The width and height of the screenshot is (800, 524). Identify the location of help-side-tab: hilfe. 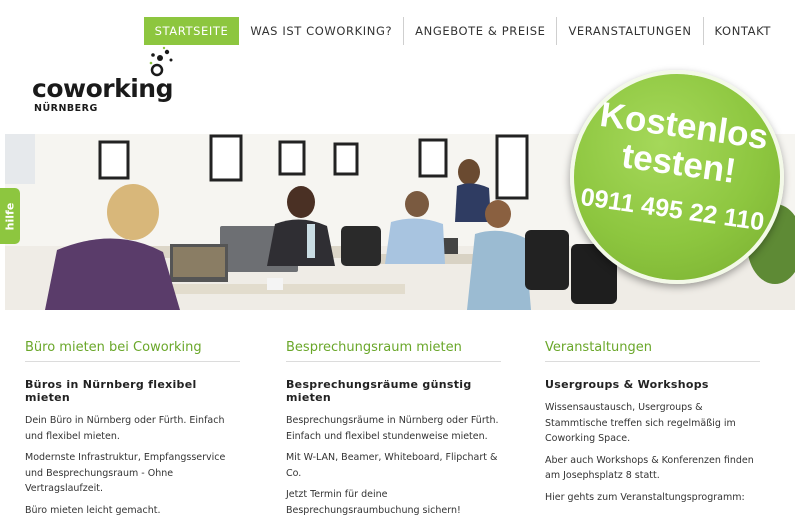
(10, 216).